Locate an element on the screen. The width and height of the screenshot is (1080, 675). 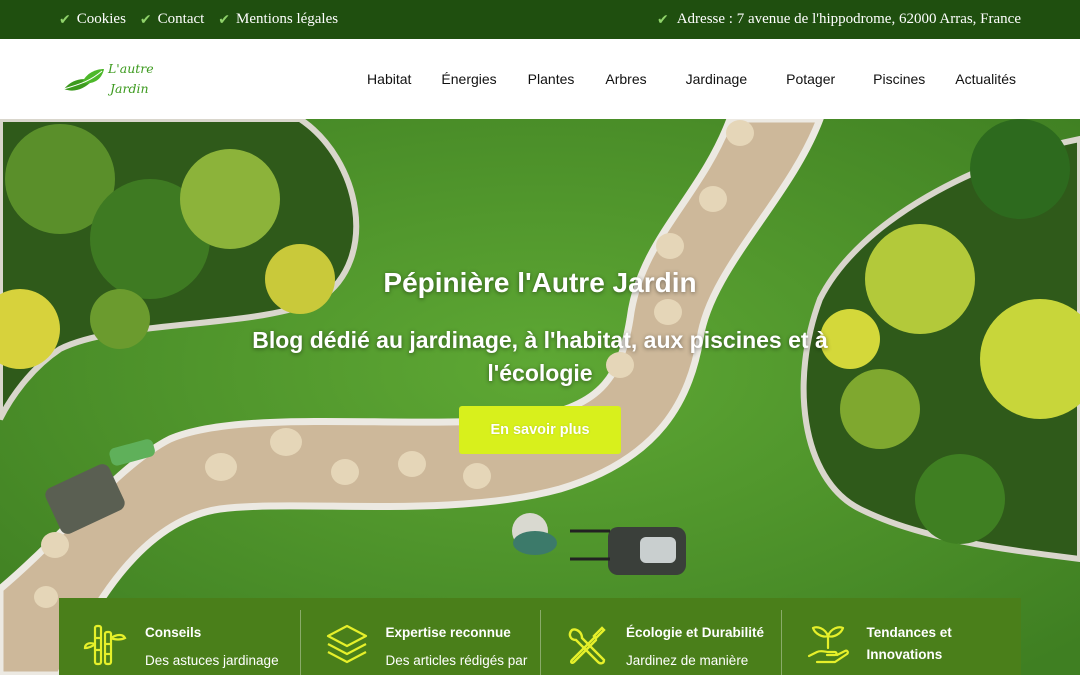
site-logo: L'autre Jardin is located at coordinates (112, 79).